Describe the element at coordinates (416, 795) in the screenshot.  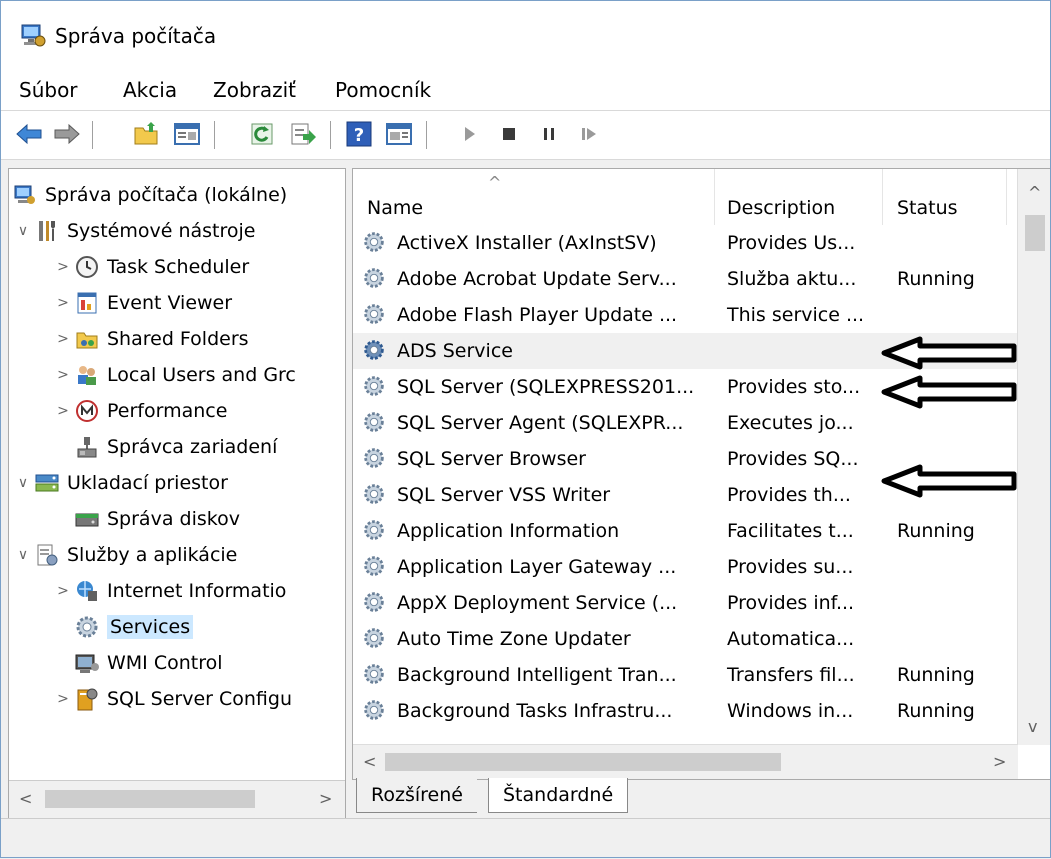
I see `tab-extended: Rozšírené` at that location.